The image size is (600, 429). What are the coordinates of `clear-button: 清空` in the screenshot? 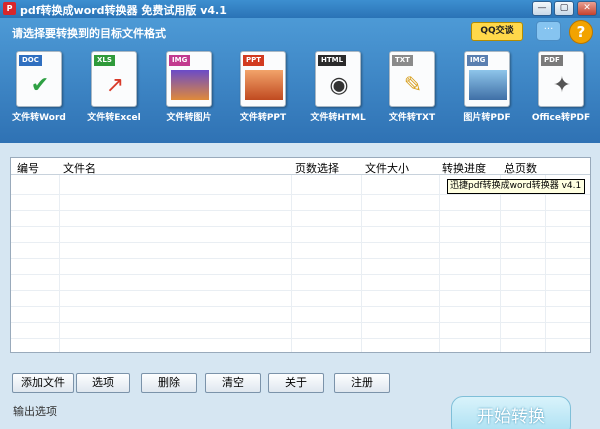 It's located at (233, 383).